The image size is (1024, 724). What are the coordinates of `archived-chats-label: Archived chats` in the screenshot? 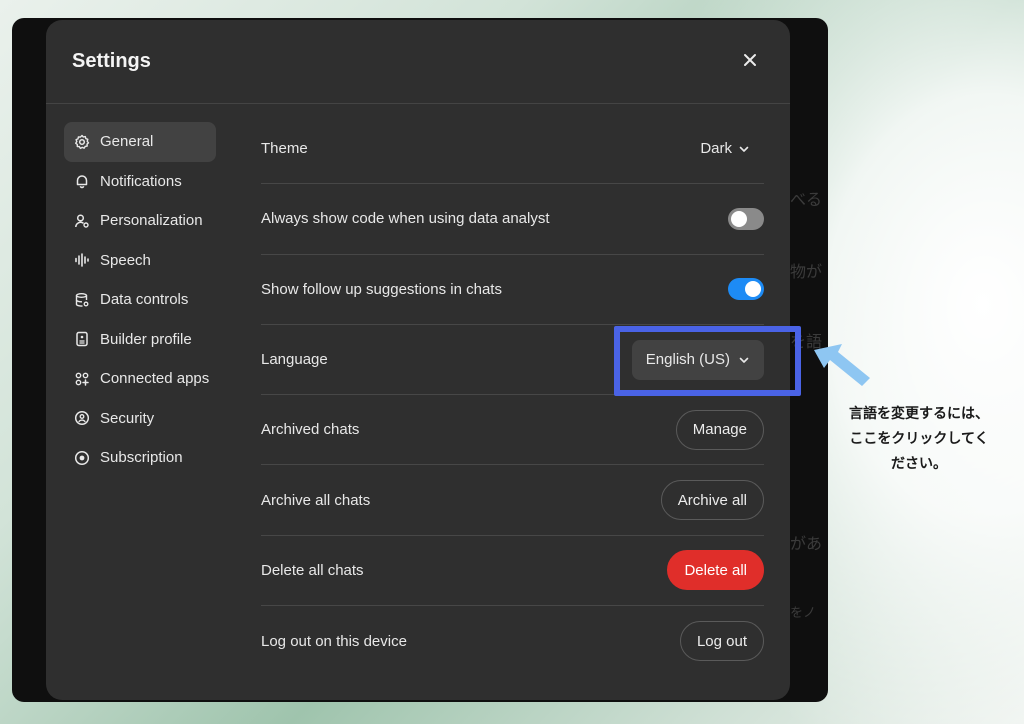 It's located at (310, 430).